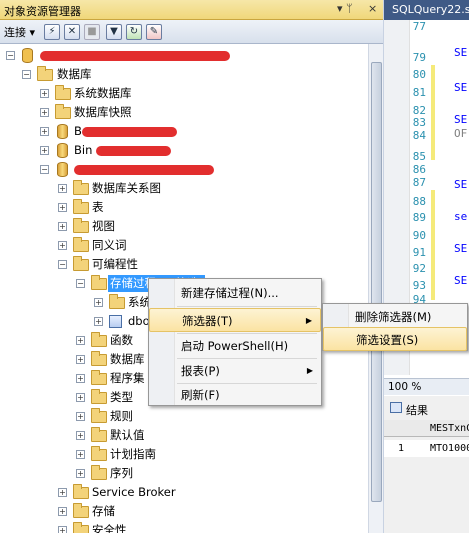 This screenshot has width=469, height=533. I want to click on line-number: 80, so click(419, 74).